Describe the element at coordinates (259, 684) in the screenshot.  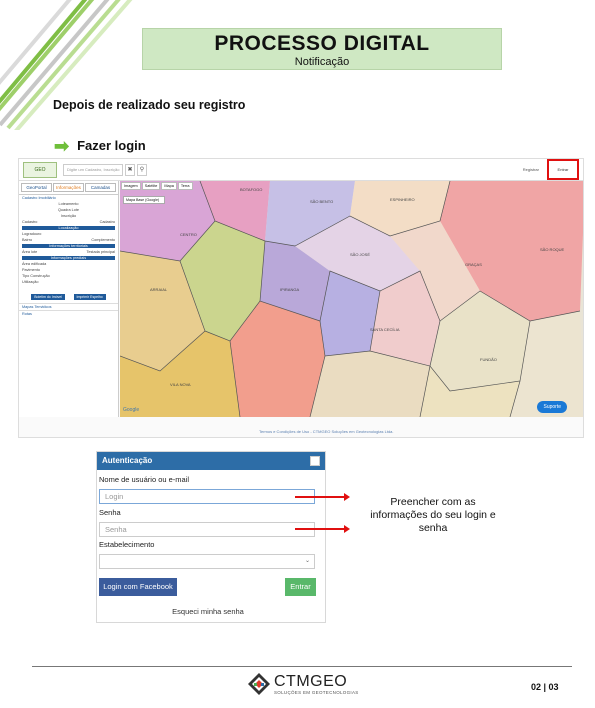
I see `ctmgeo-logo-icon` at that location.